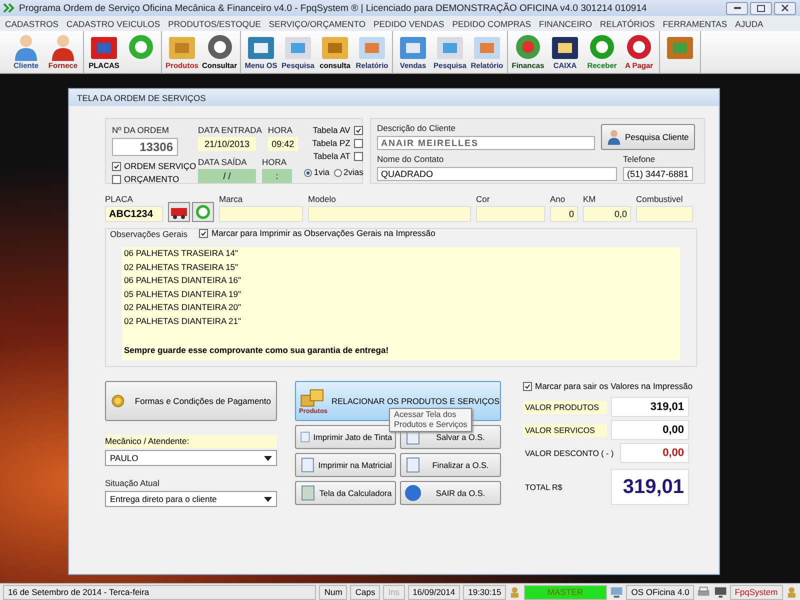 The image size is (800, 600). What do you see at coordinates (564, 214) in the screenshot?
I see `vehicle-field: 0` at bounding box center [564, 214].